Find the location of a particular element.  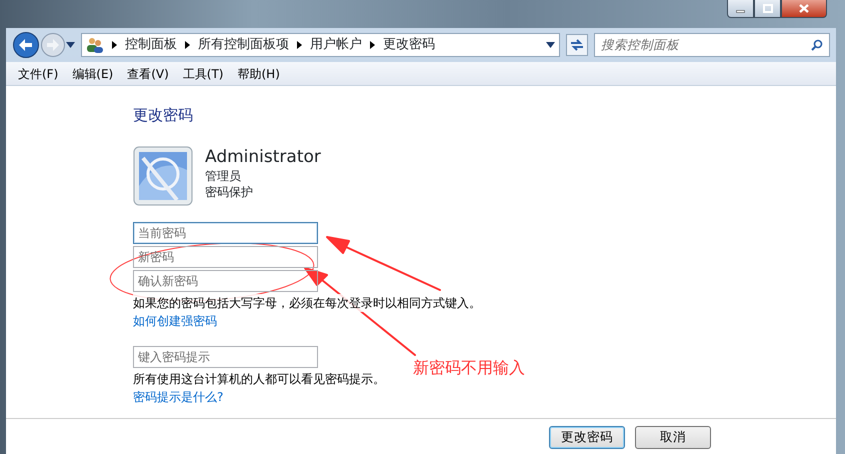

password-field: 确认新密码 is located at coordinates (225, 281).